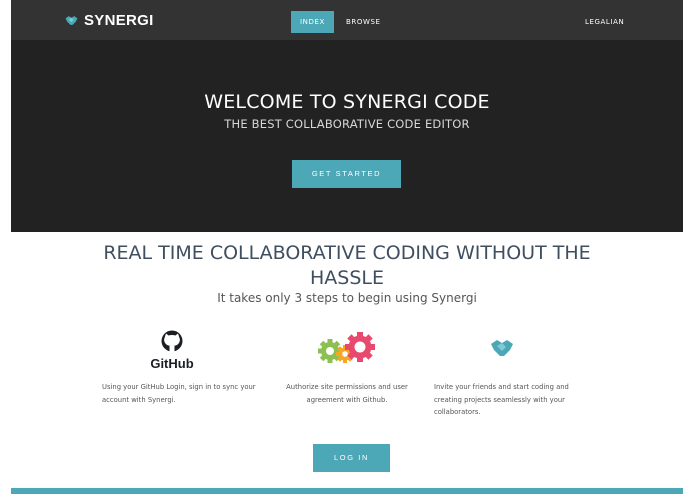  I want to click on hero-subtitle: THE BEST COLLABORATIVE CODE EDITOR, so click(347, 124).